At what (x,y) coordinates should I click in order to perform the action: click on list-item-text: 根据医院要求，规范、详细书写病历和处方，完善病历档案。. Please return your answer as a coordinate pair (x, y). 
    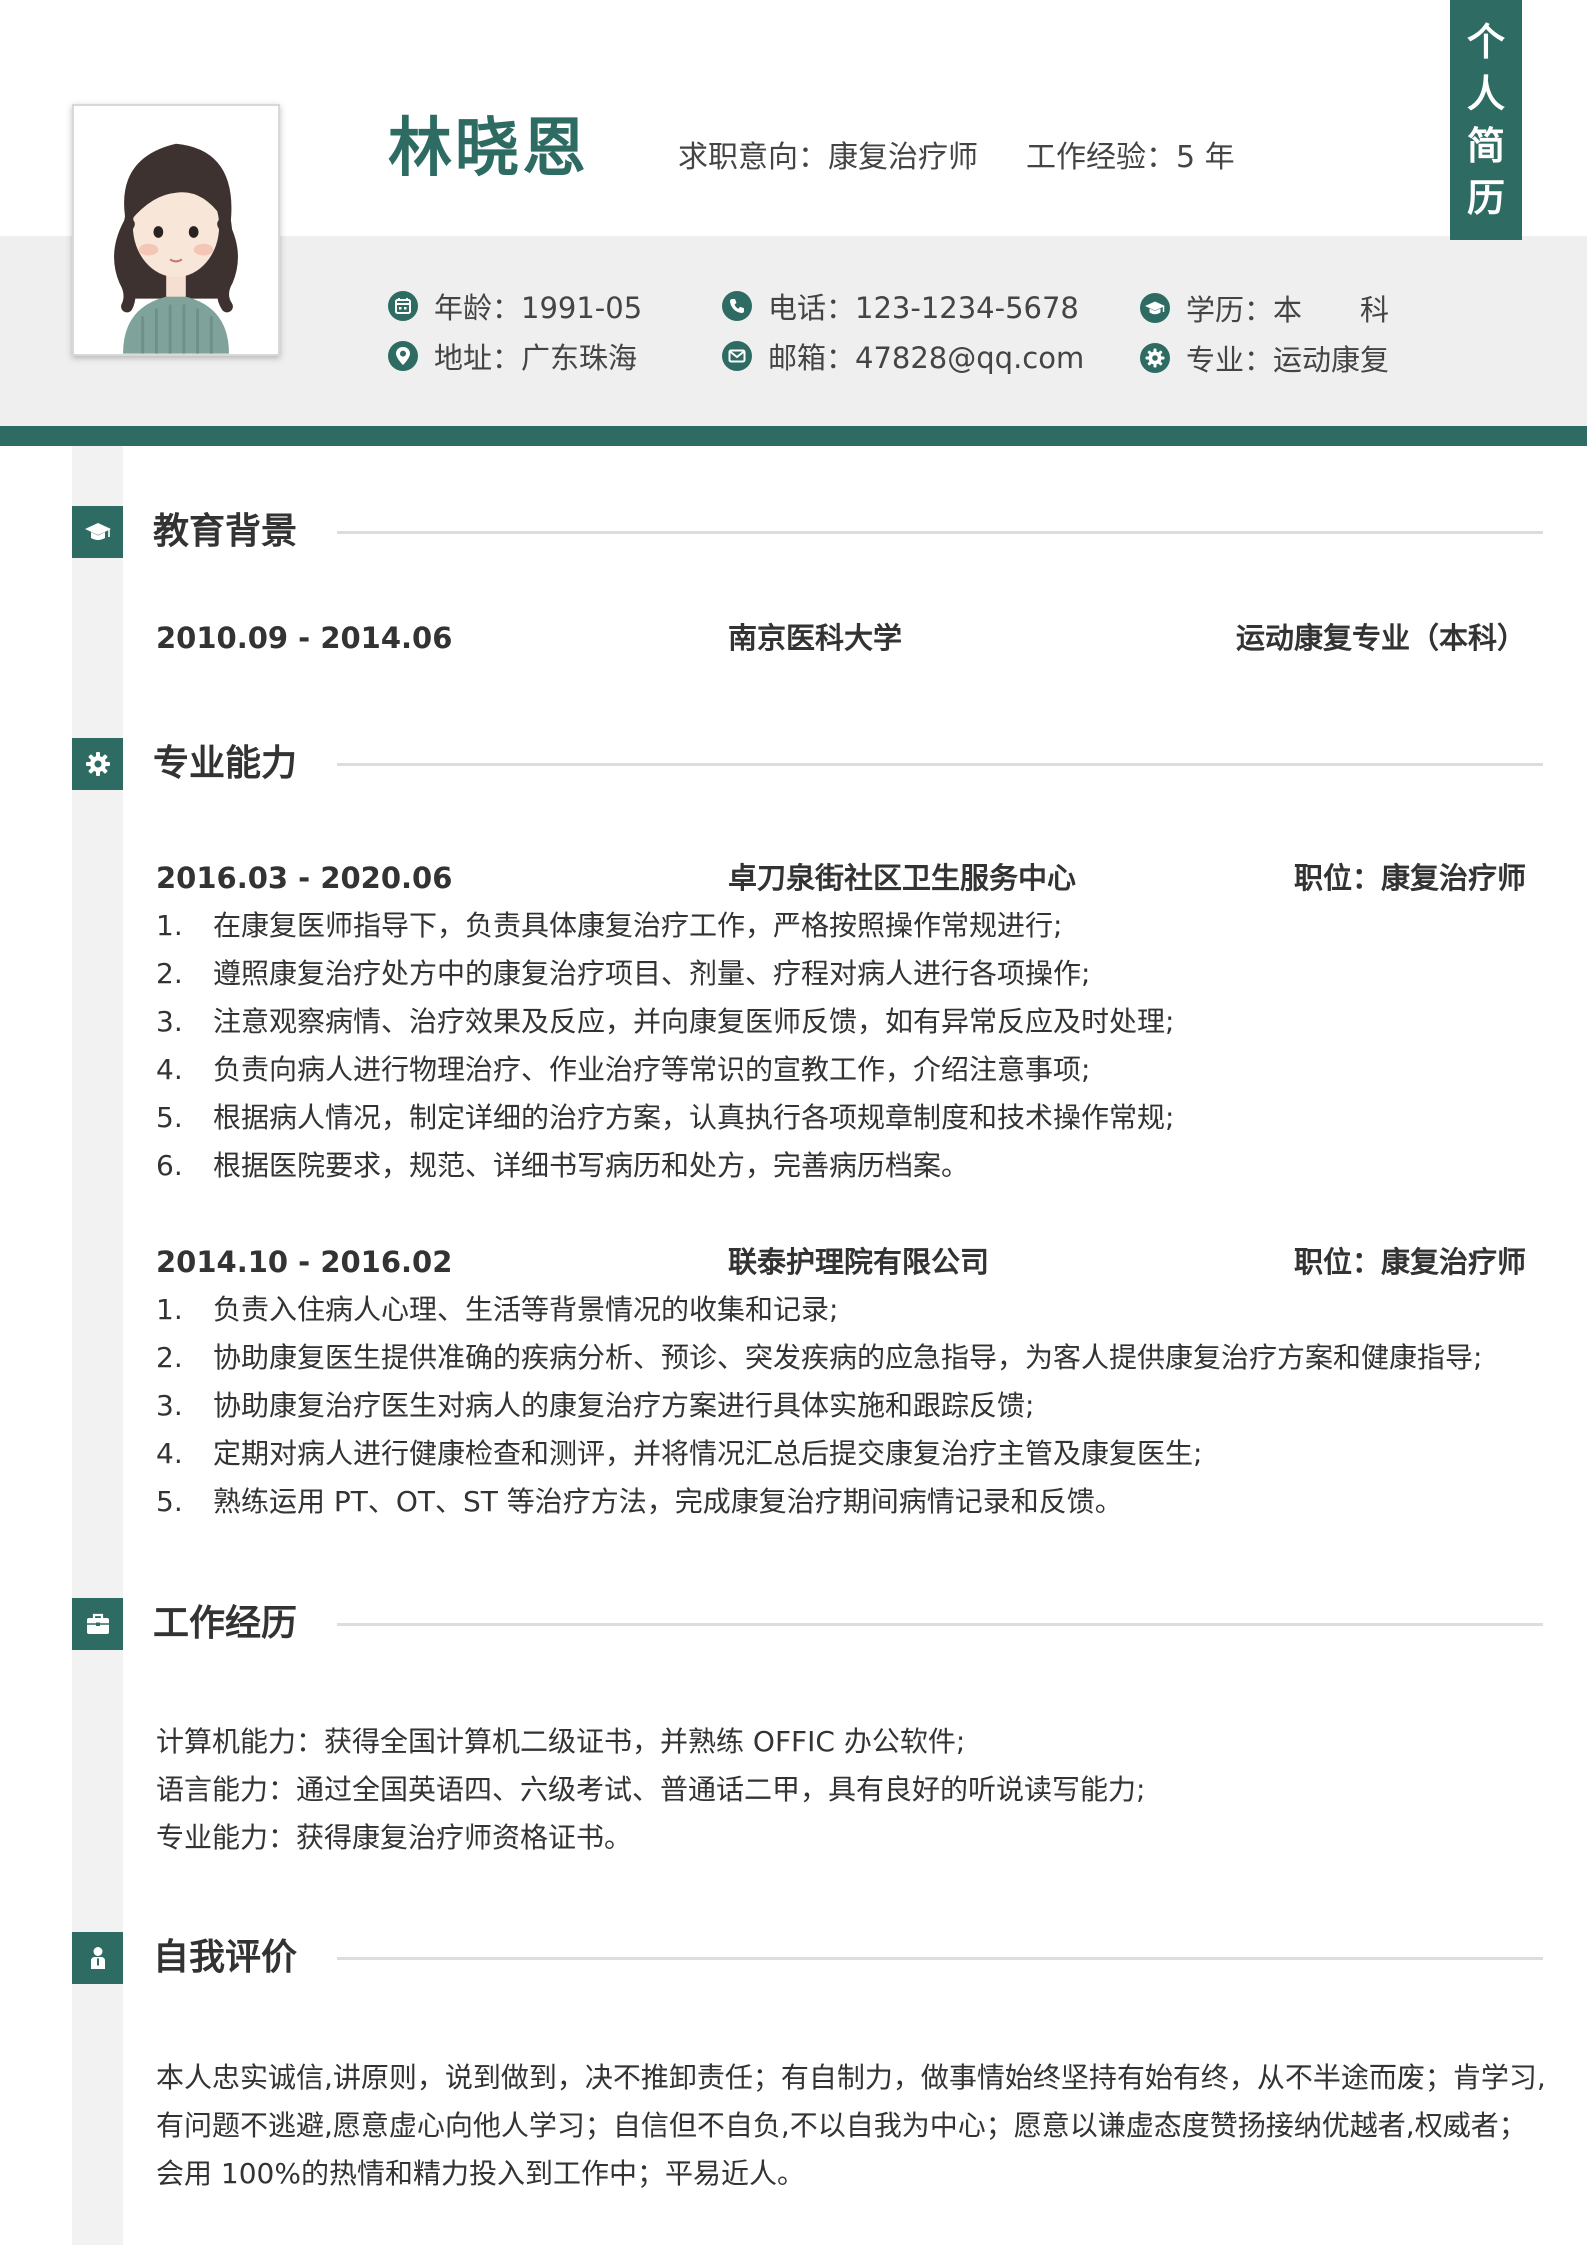
    Looking at the image, I should click on (591, 1165).